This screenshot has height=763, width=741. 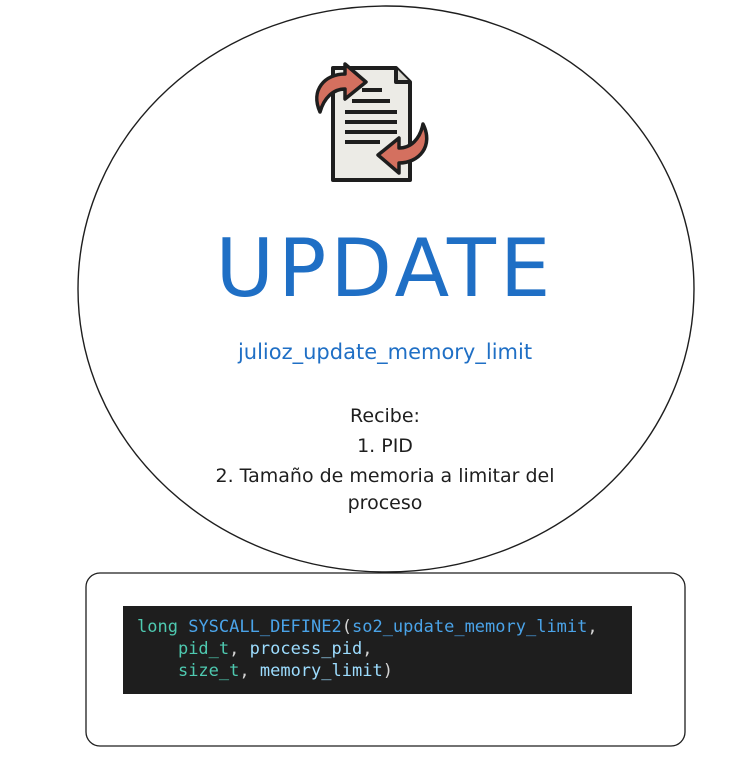 What do you see at coordinates (385, 416) in the screenshot?
I see `receives-heading: Recibe:` at bounding box center [385, 416].